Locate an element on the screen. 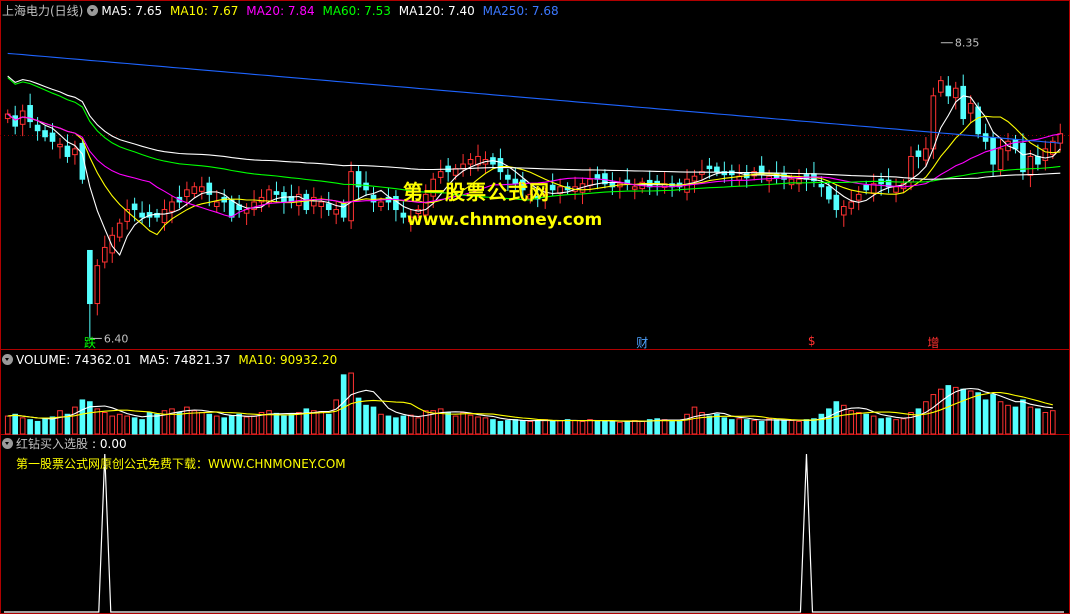  watermark-cn: 第一股票公式网 is located at coordinates (476, 192).